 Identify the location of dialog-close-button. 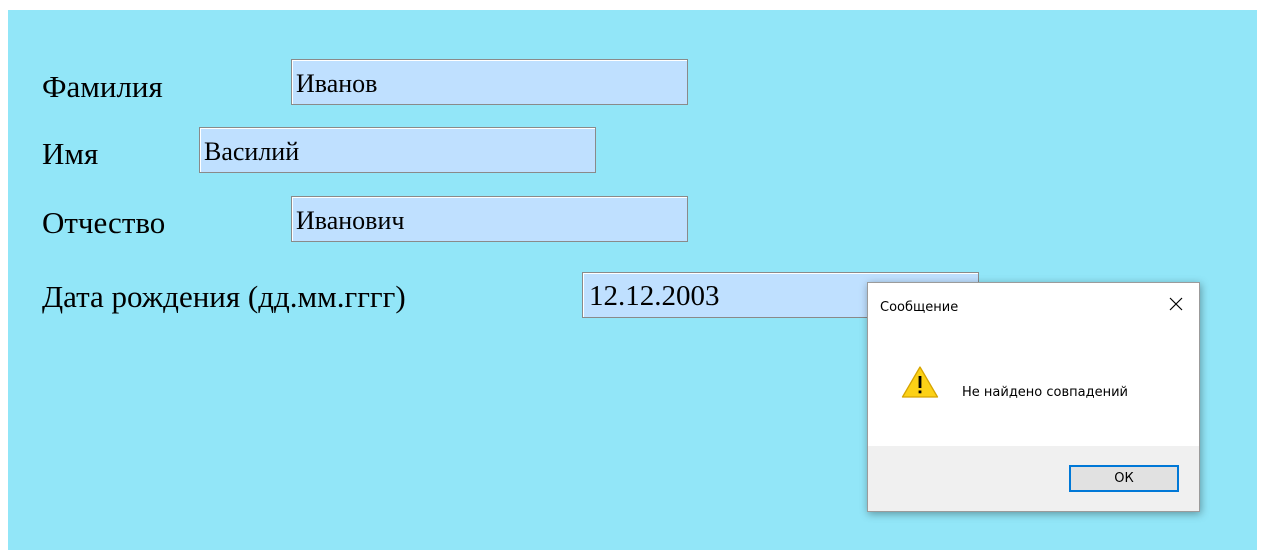
(1176, 305).